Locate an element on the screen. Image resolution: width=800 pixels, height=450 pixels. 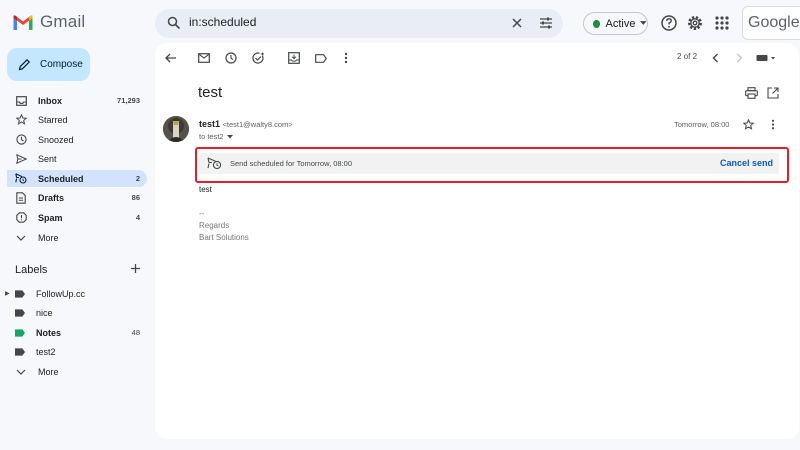
chevron-left-icon is located at coordinates (715, 58).